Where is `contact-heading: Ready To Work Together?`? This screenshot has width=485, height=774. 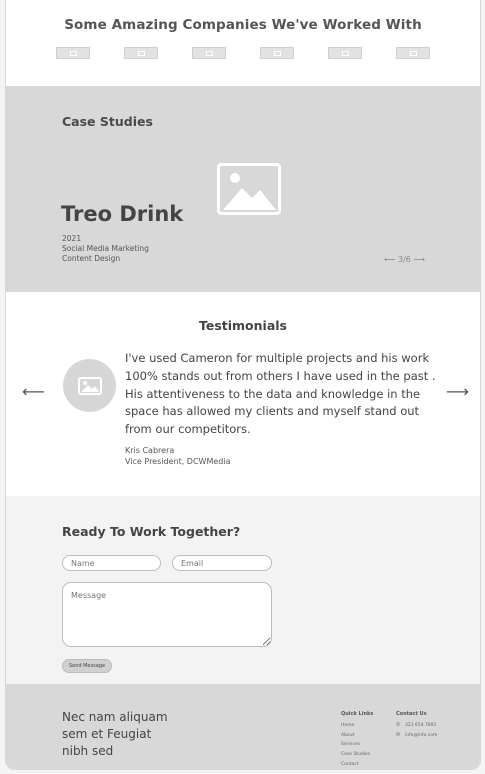
contact-heading: Ready To Work Together? is located at coordinates (151, 531).